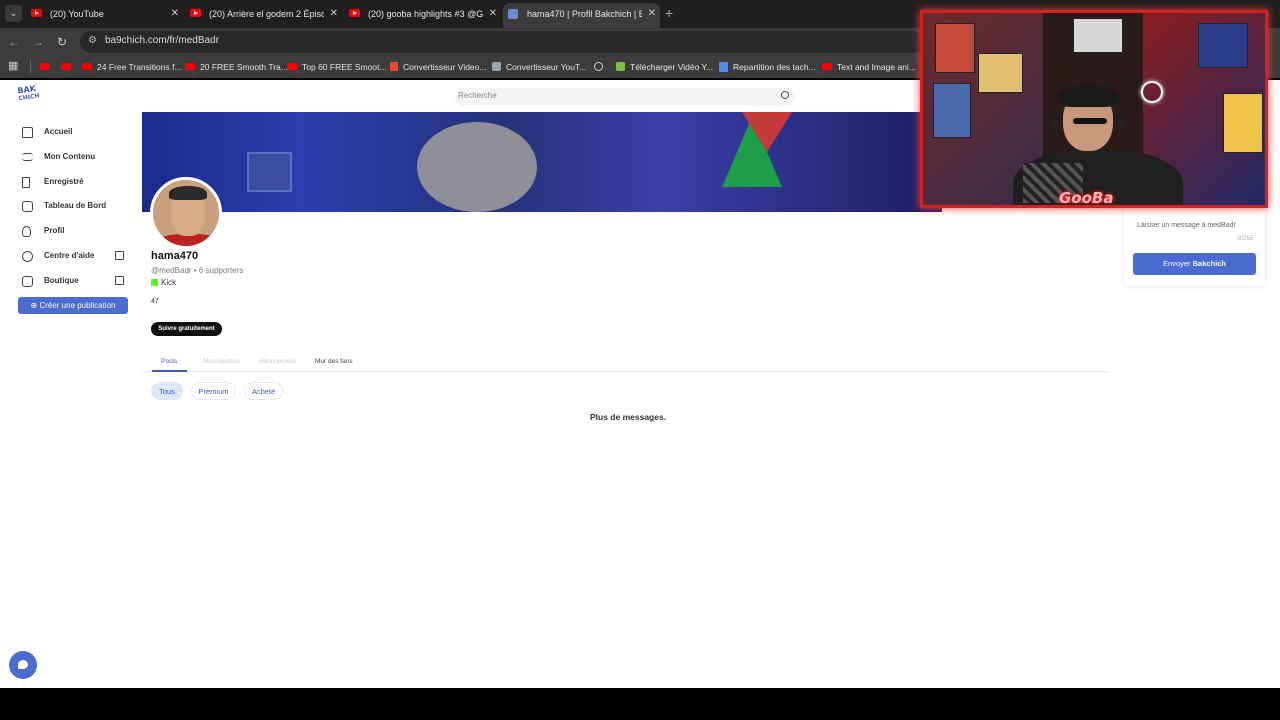 This screenshot has height=720, width=1280. I want to click on tab-title: (20) Arrière el godem 2 Épisode, so click(266, 14).